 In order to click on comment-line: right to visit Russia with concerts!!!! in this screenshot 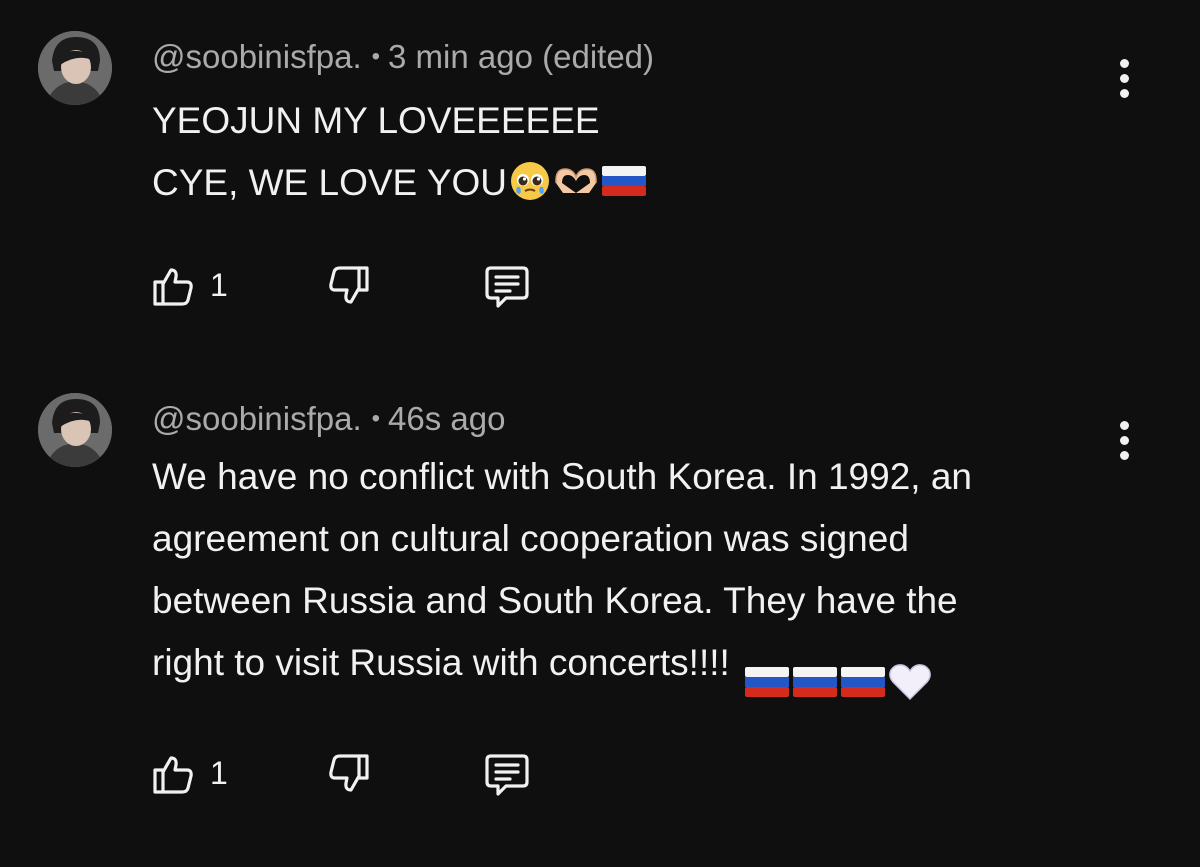, I will do `click(441, 662)`.